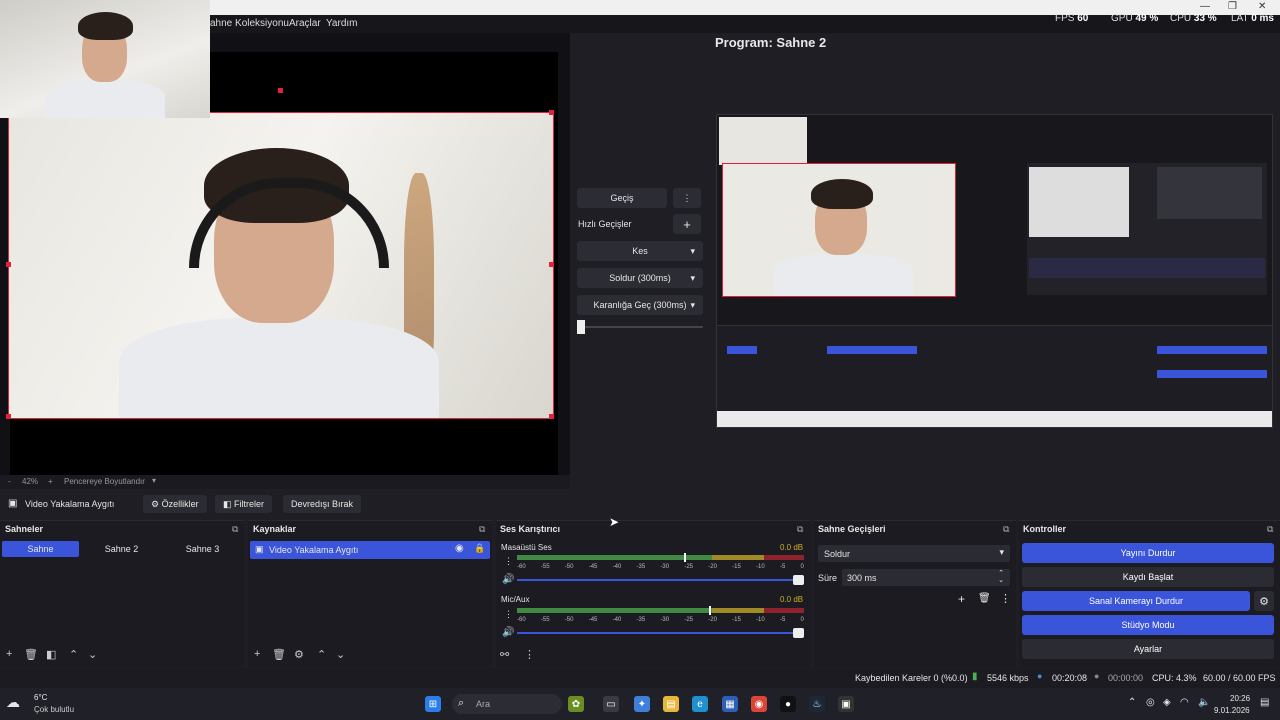 The image size is (1280, 720). Describe the element at coordinates (51, 654) in the screenshot. I see `scene-filter-icon: ◧` at that location.